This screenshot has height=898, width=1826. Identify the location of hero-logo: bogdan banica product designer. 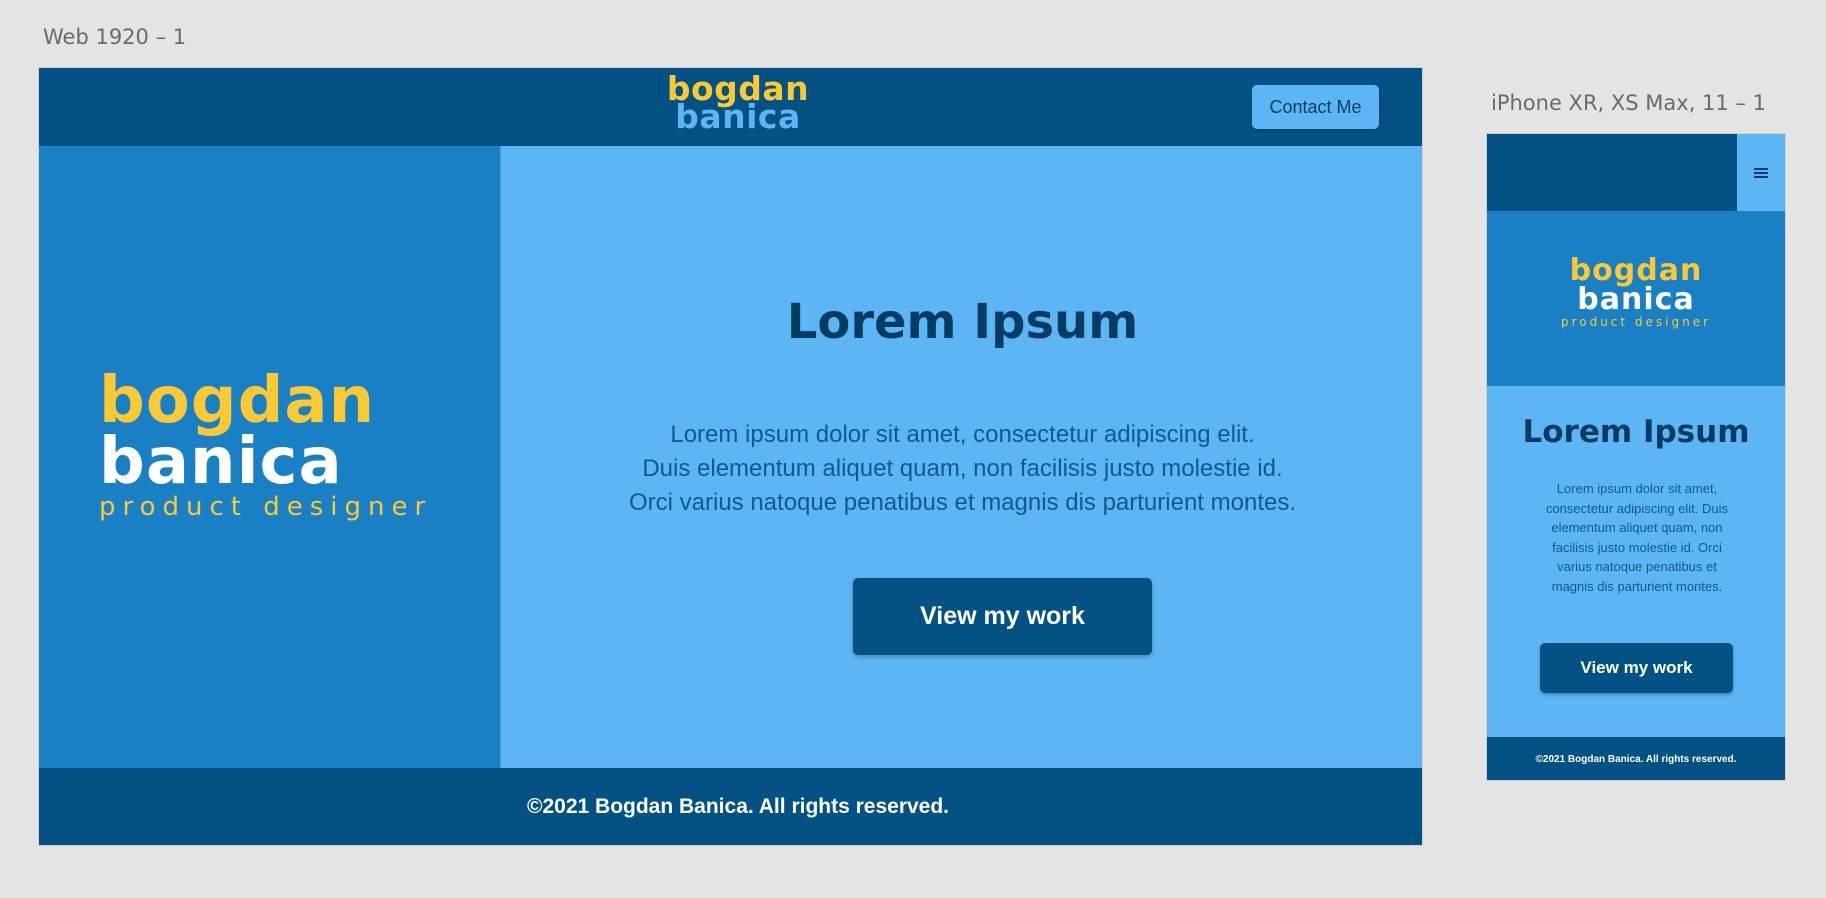
(269, 443).